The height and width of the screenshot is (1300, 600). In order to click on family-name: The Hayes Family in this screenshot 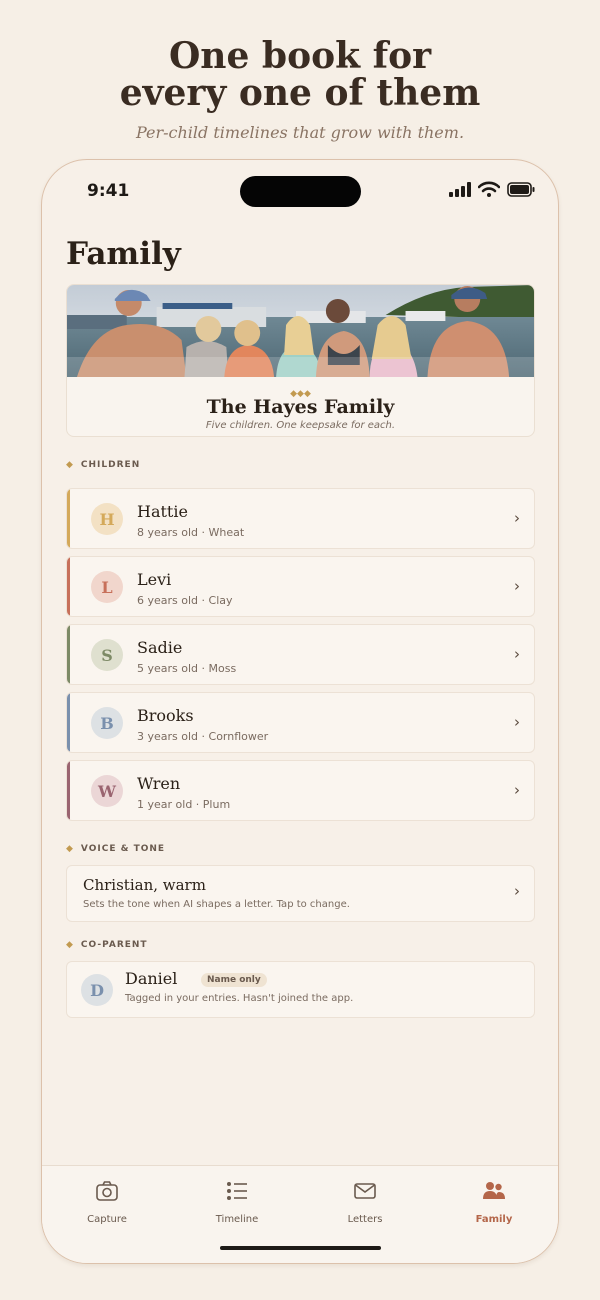, I will do `click(300, 407)`.